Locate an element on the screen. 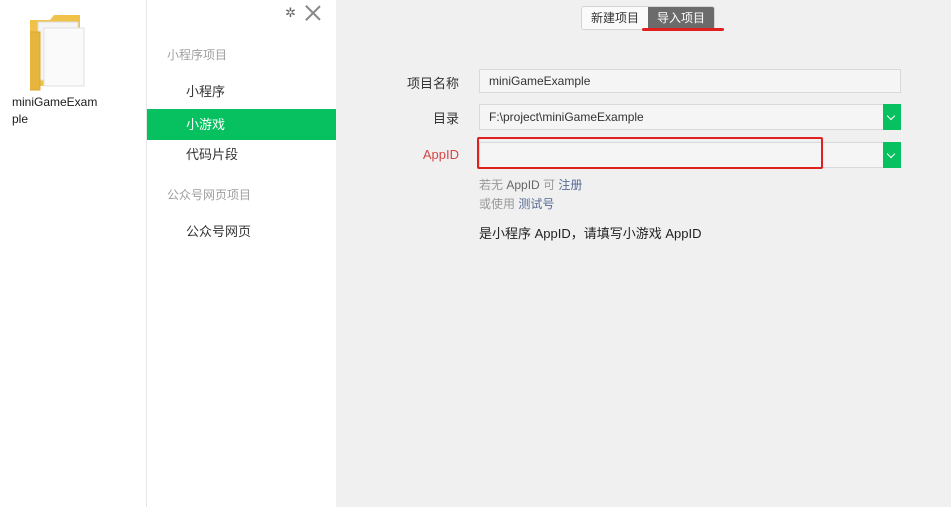  project-name-field: miniGameExample is located at coordinates (690, 81).